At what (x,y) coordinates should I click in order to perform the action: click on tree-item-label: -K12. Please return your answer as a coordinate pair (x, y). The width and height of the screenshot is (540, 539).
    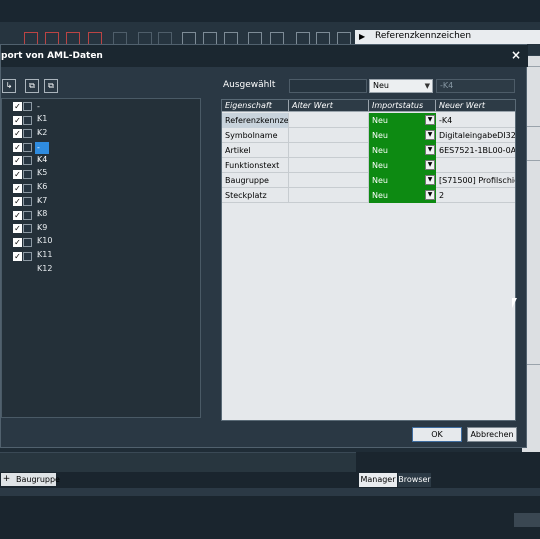
    Looking at the image, I should click on (45, 262).